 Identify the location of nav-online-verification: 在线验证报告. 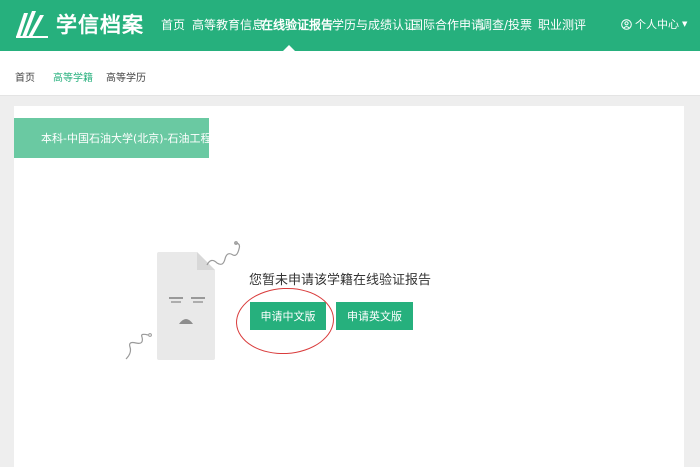
(297, 24).